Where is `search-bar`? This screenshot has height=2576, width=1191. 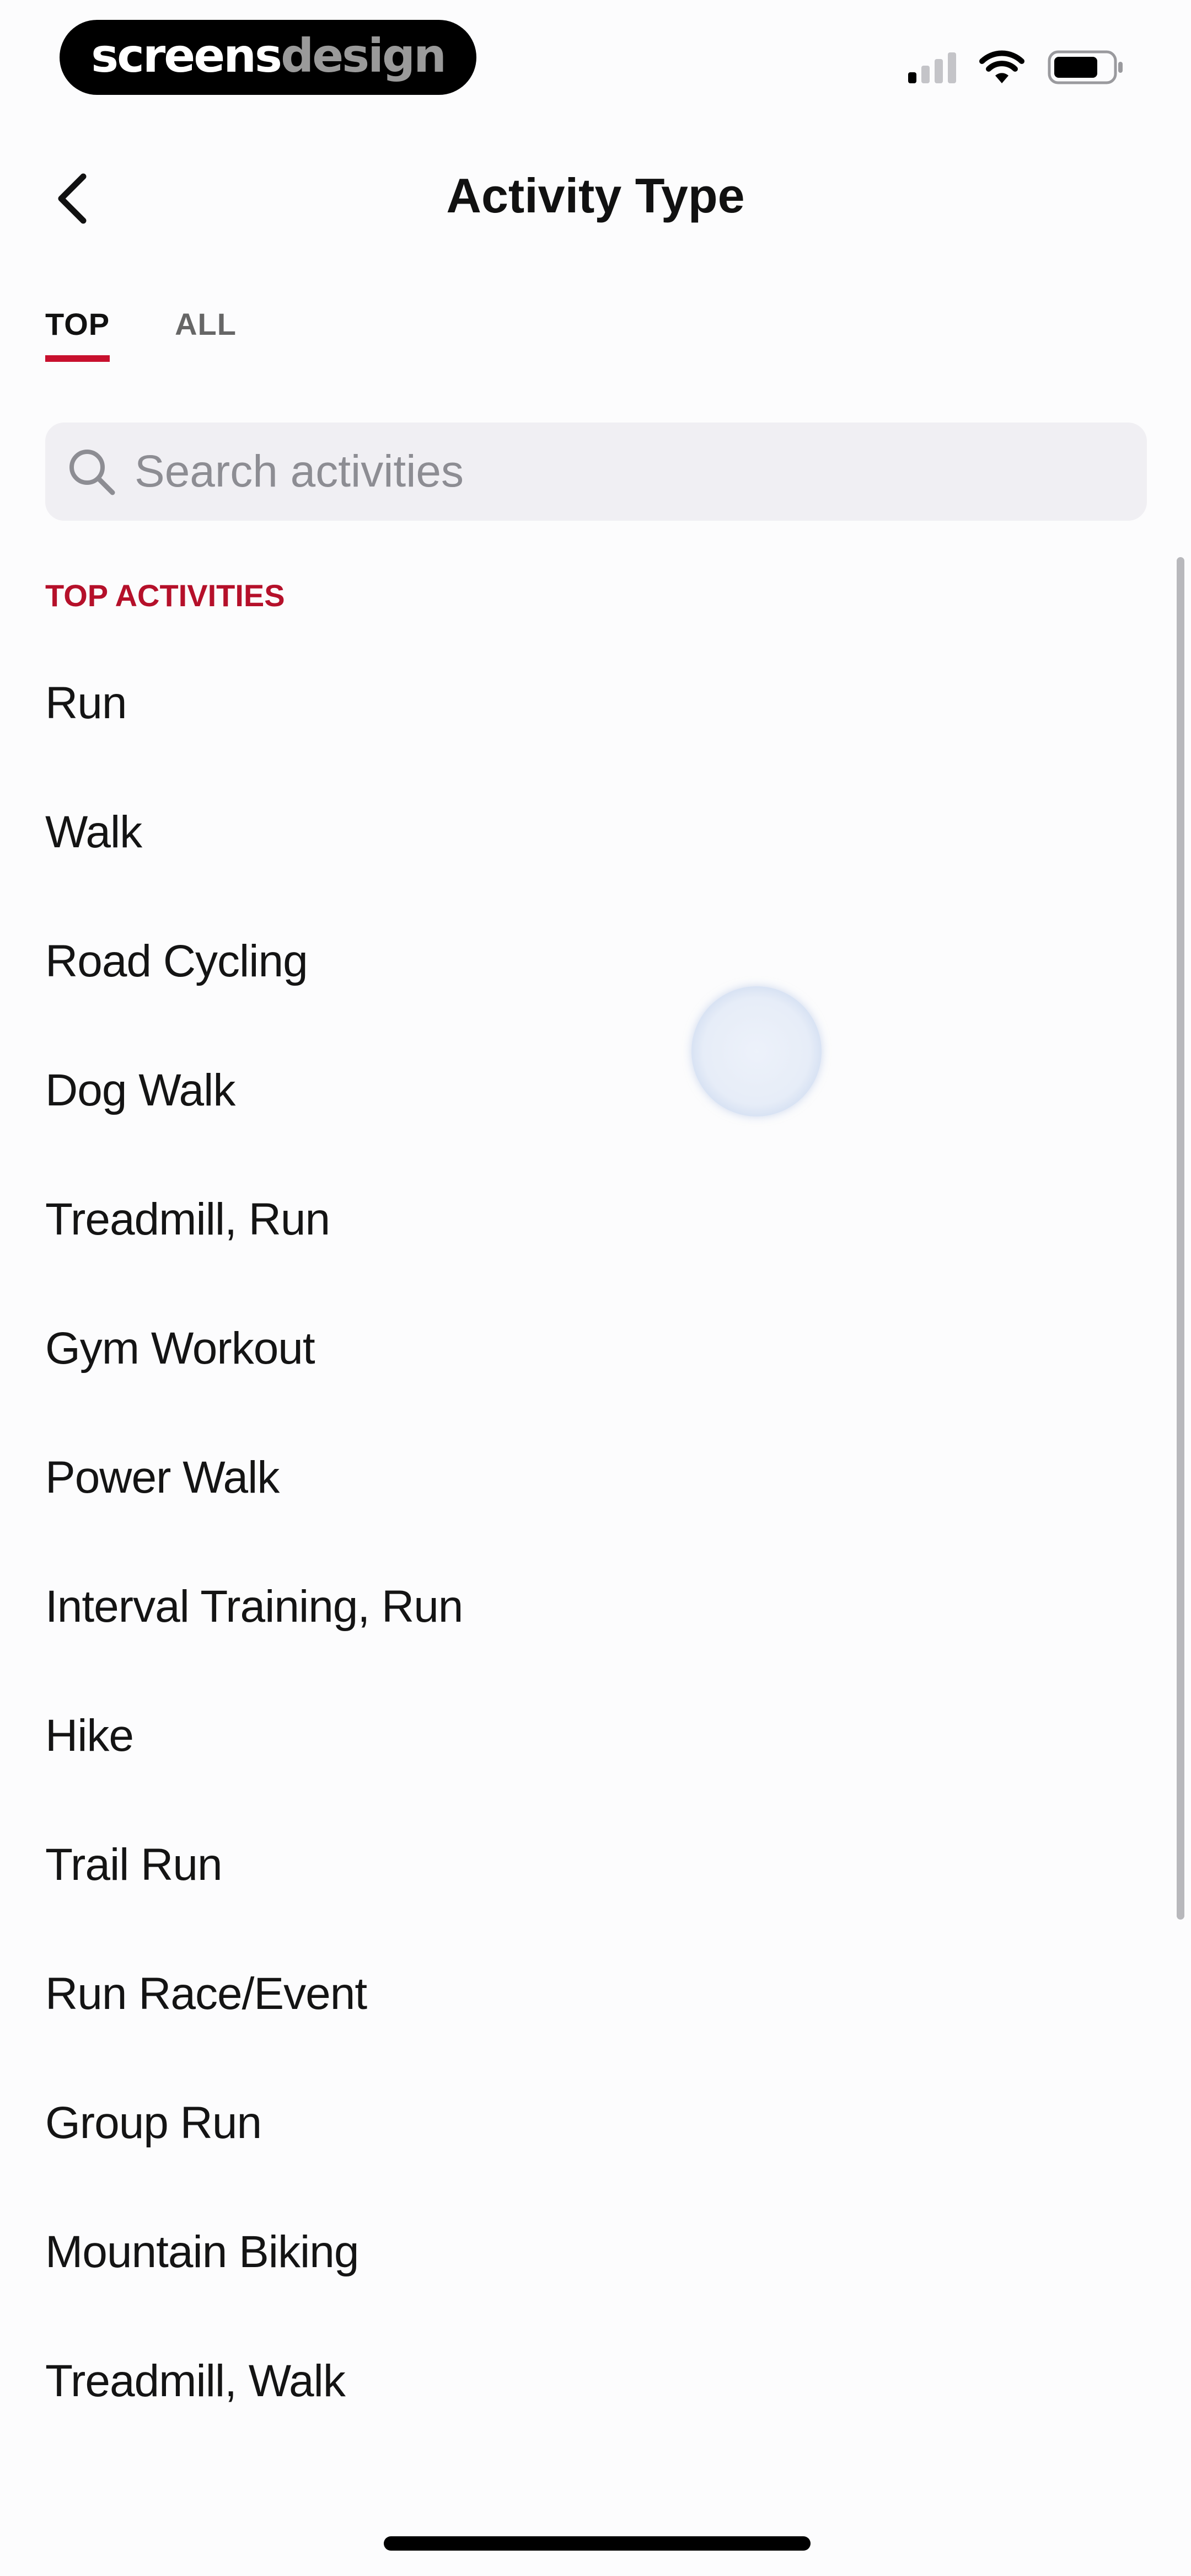 search-bar is located at coordinates (596, 472).